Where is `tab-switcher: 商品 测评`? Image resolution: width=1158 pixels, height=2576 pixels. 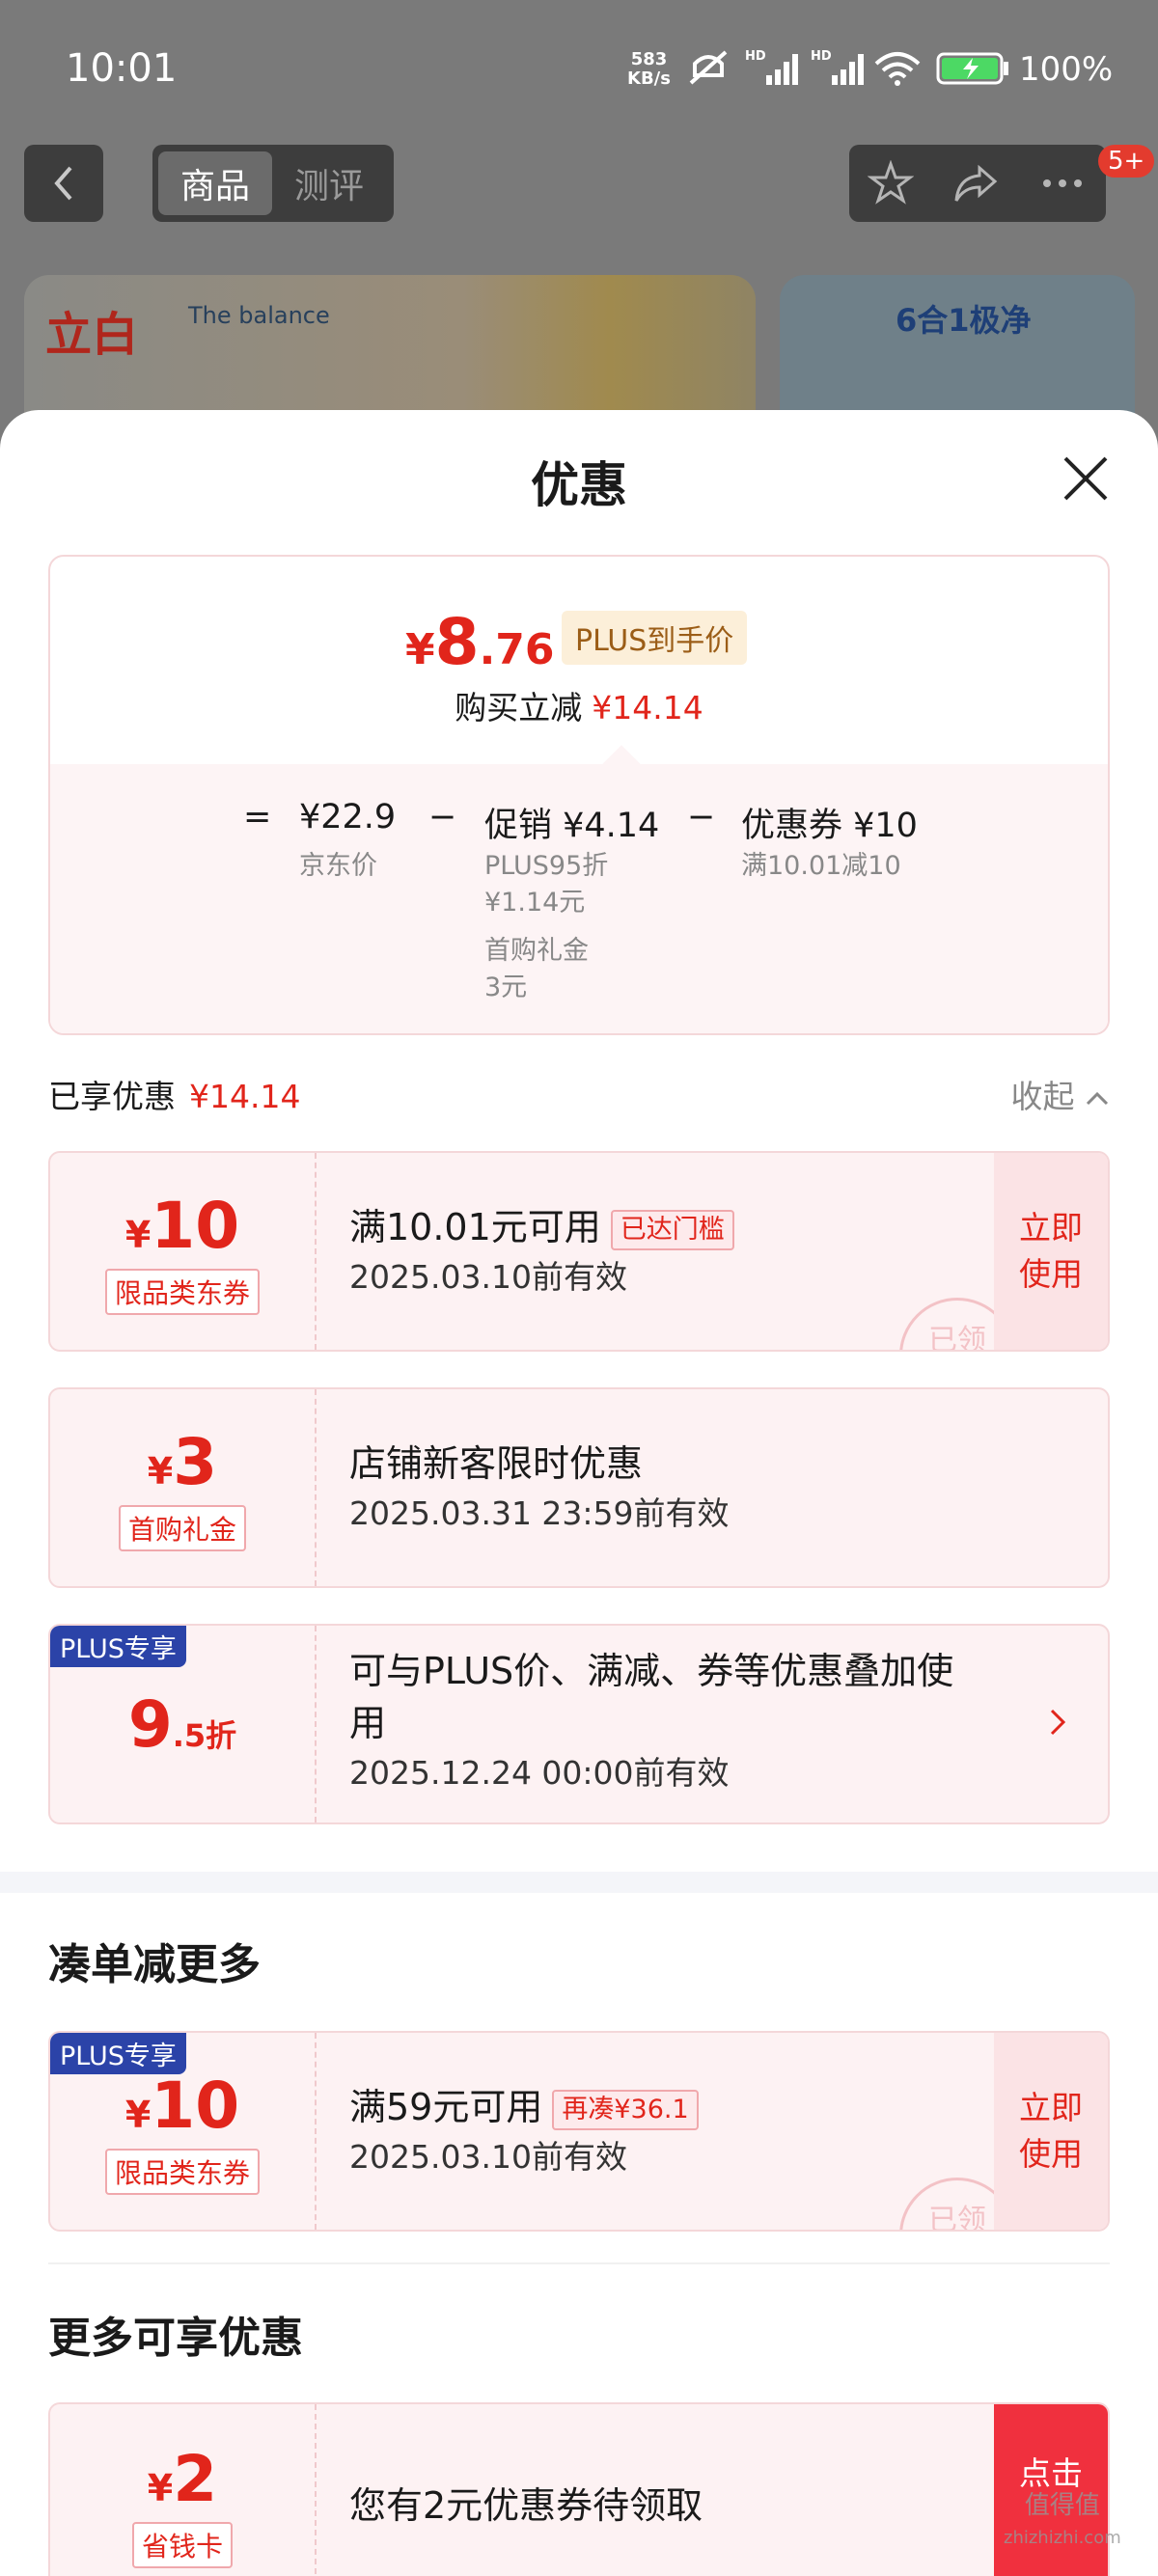
tab-switcher: 商品 测评 is located at coordinates (273, 184).